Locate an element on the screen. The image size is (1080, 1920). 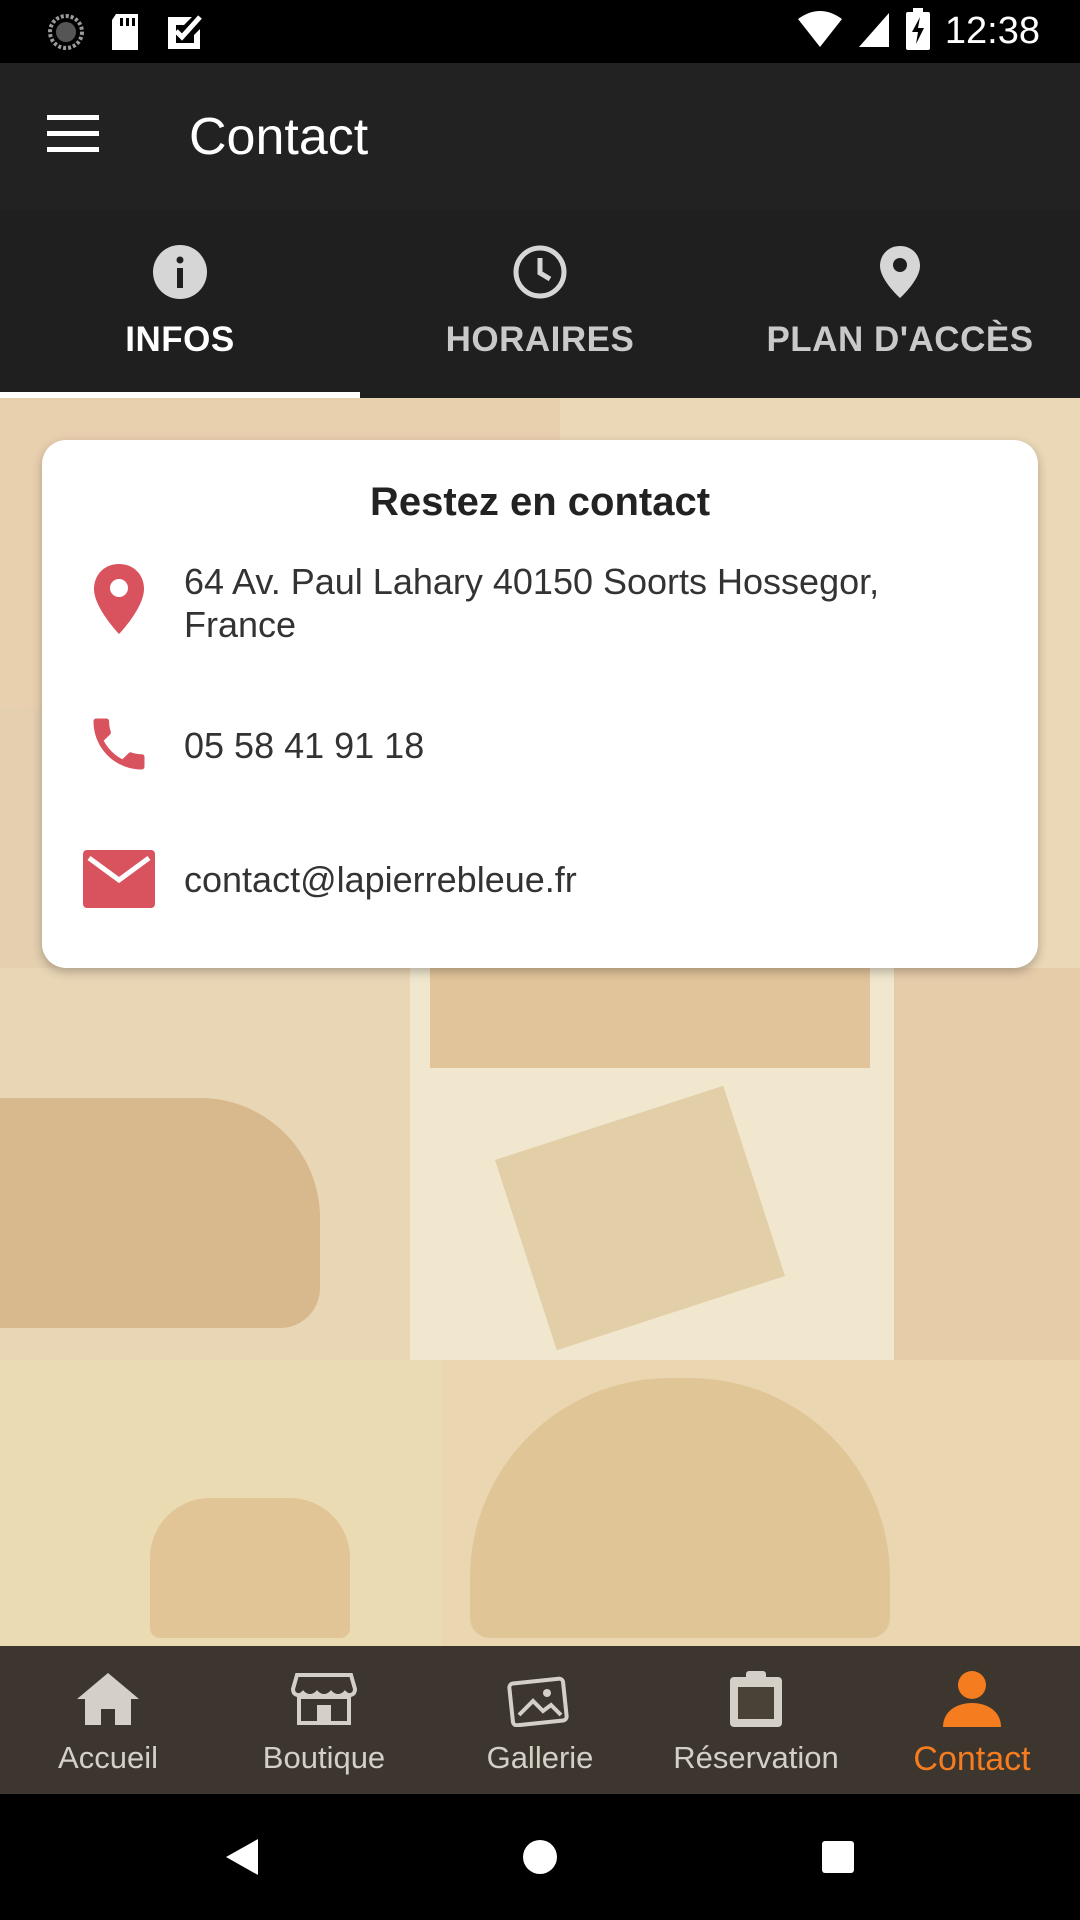
back-button is located at coordinates (242, 1859).